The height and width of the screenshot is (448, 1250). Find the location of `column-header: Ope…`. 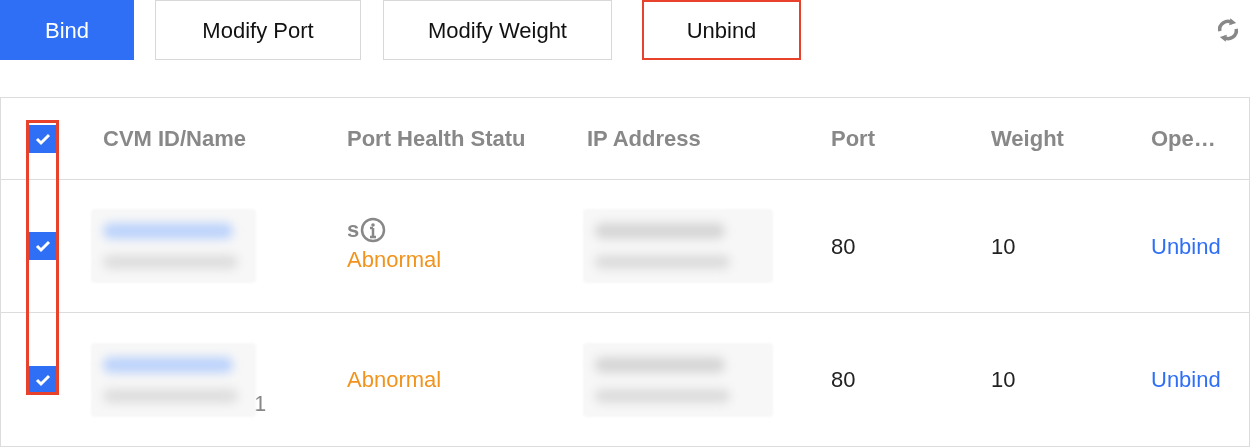

column-header: Ope… is located at coordinates (1183, 138).